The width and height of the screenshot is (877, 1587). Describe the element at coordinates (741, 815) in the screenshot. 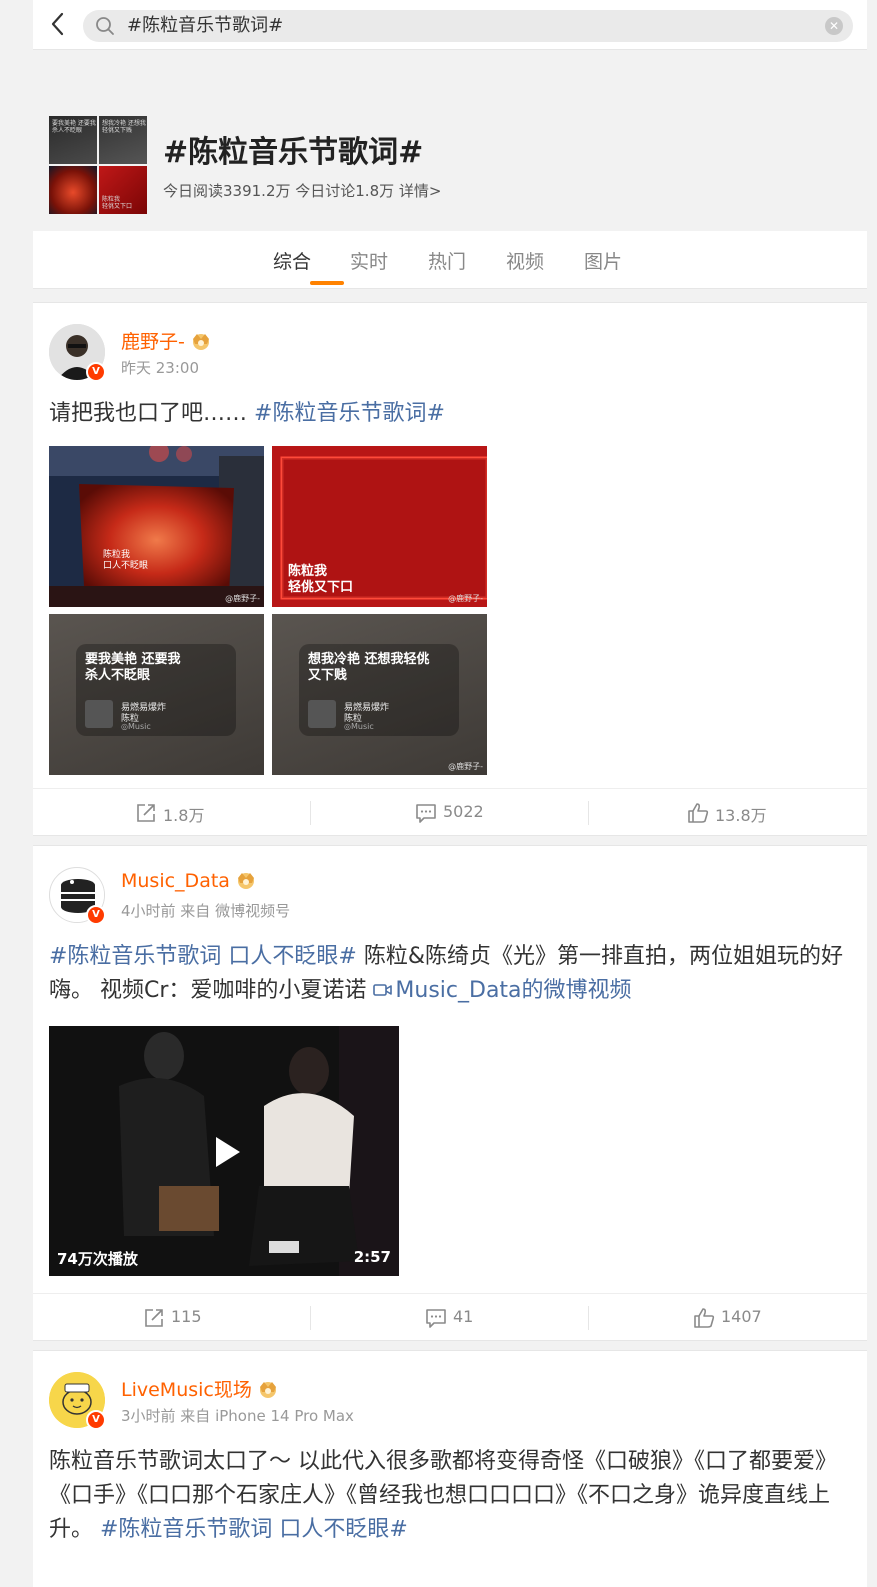

I see `like-count: 13.8万` at that location.